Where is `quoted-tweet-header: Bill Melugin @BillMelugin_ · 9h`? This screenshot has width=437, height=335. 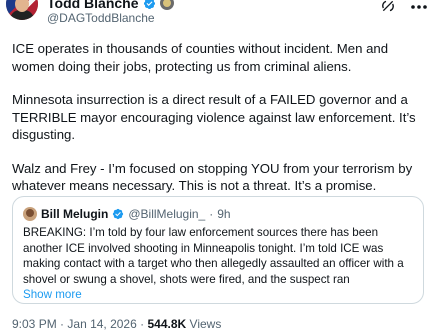
quoted-tweet-header: Bill Melugin @BillMelugin_ · 9h is located at coordinates (127, 214).